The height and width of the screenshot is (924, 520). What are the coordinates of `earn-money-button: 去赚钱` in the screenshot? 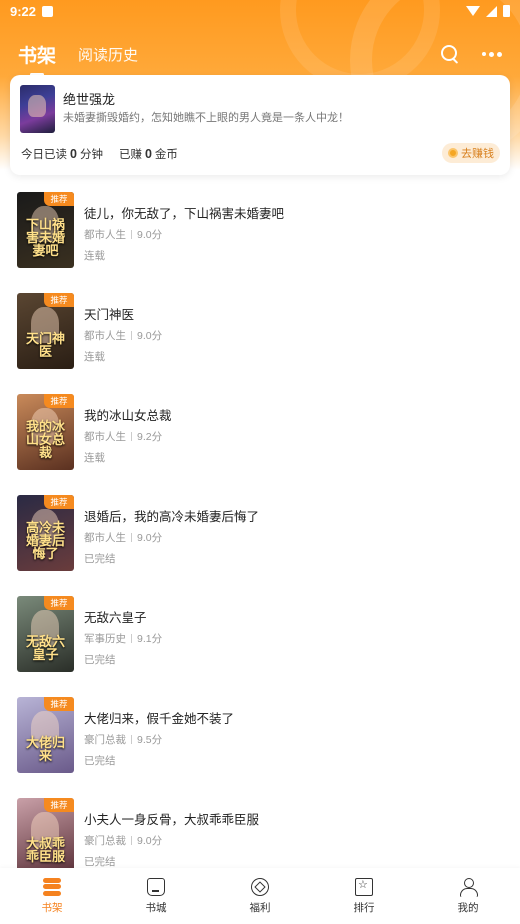 It's located at (471, 153).